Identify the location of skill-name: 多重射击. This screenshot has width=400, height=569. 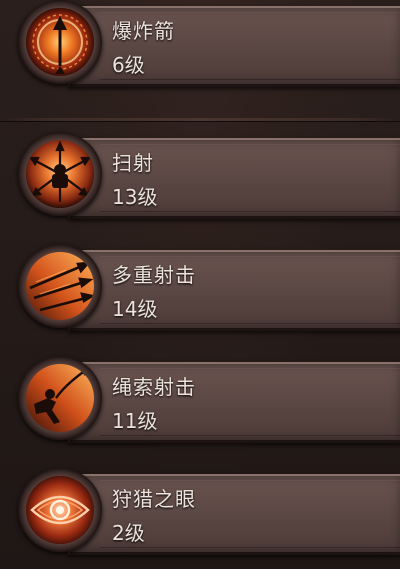
(154, 275).